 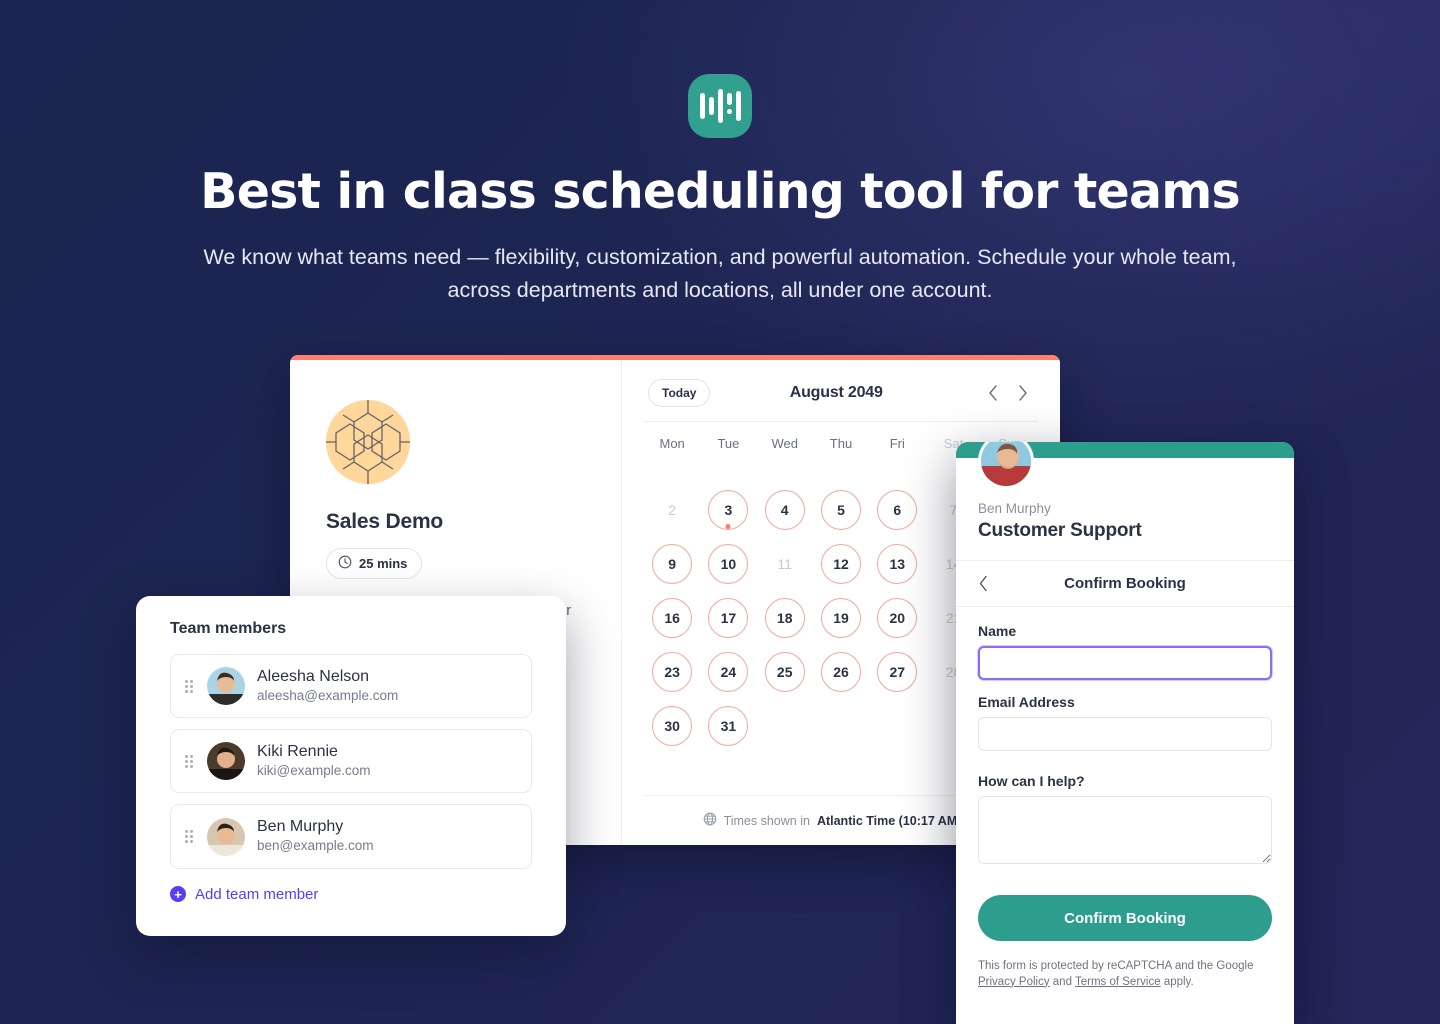 I want to click on calendar-day-cell: 12, so click(x=841, y=564).